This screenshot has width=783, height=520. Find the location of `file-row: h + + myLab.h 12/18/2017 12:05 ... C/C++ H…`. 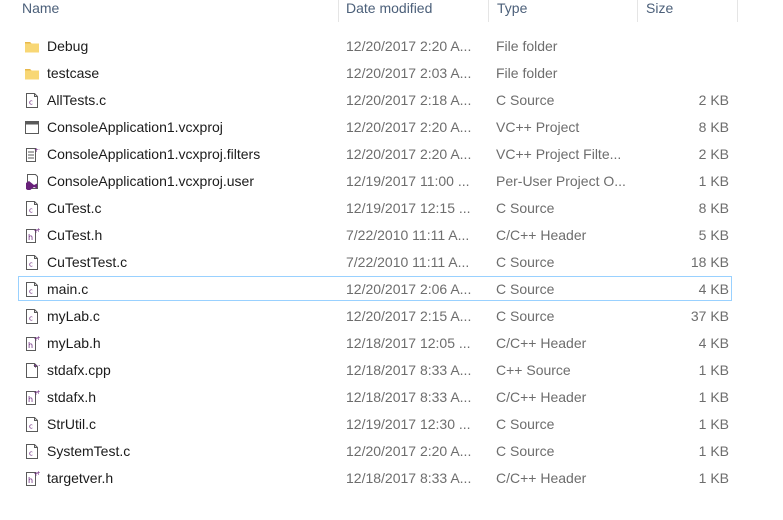

file-row: h + + myLab.h 12/18/2017 12:05 ... C/C++ H… is located at coordinates (375, 342).